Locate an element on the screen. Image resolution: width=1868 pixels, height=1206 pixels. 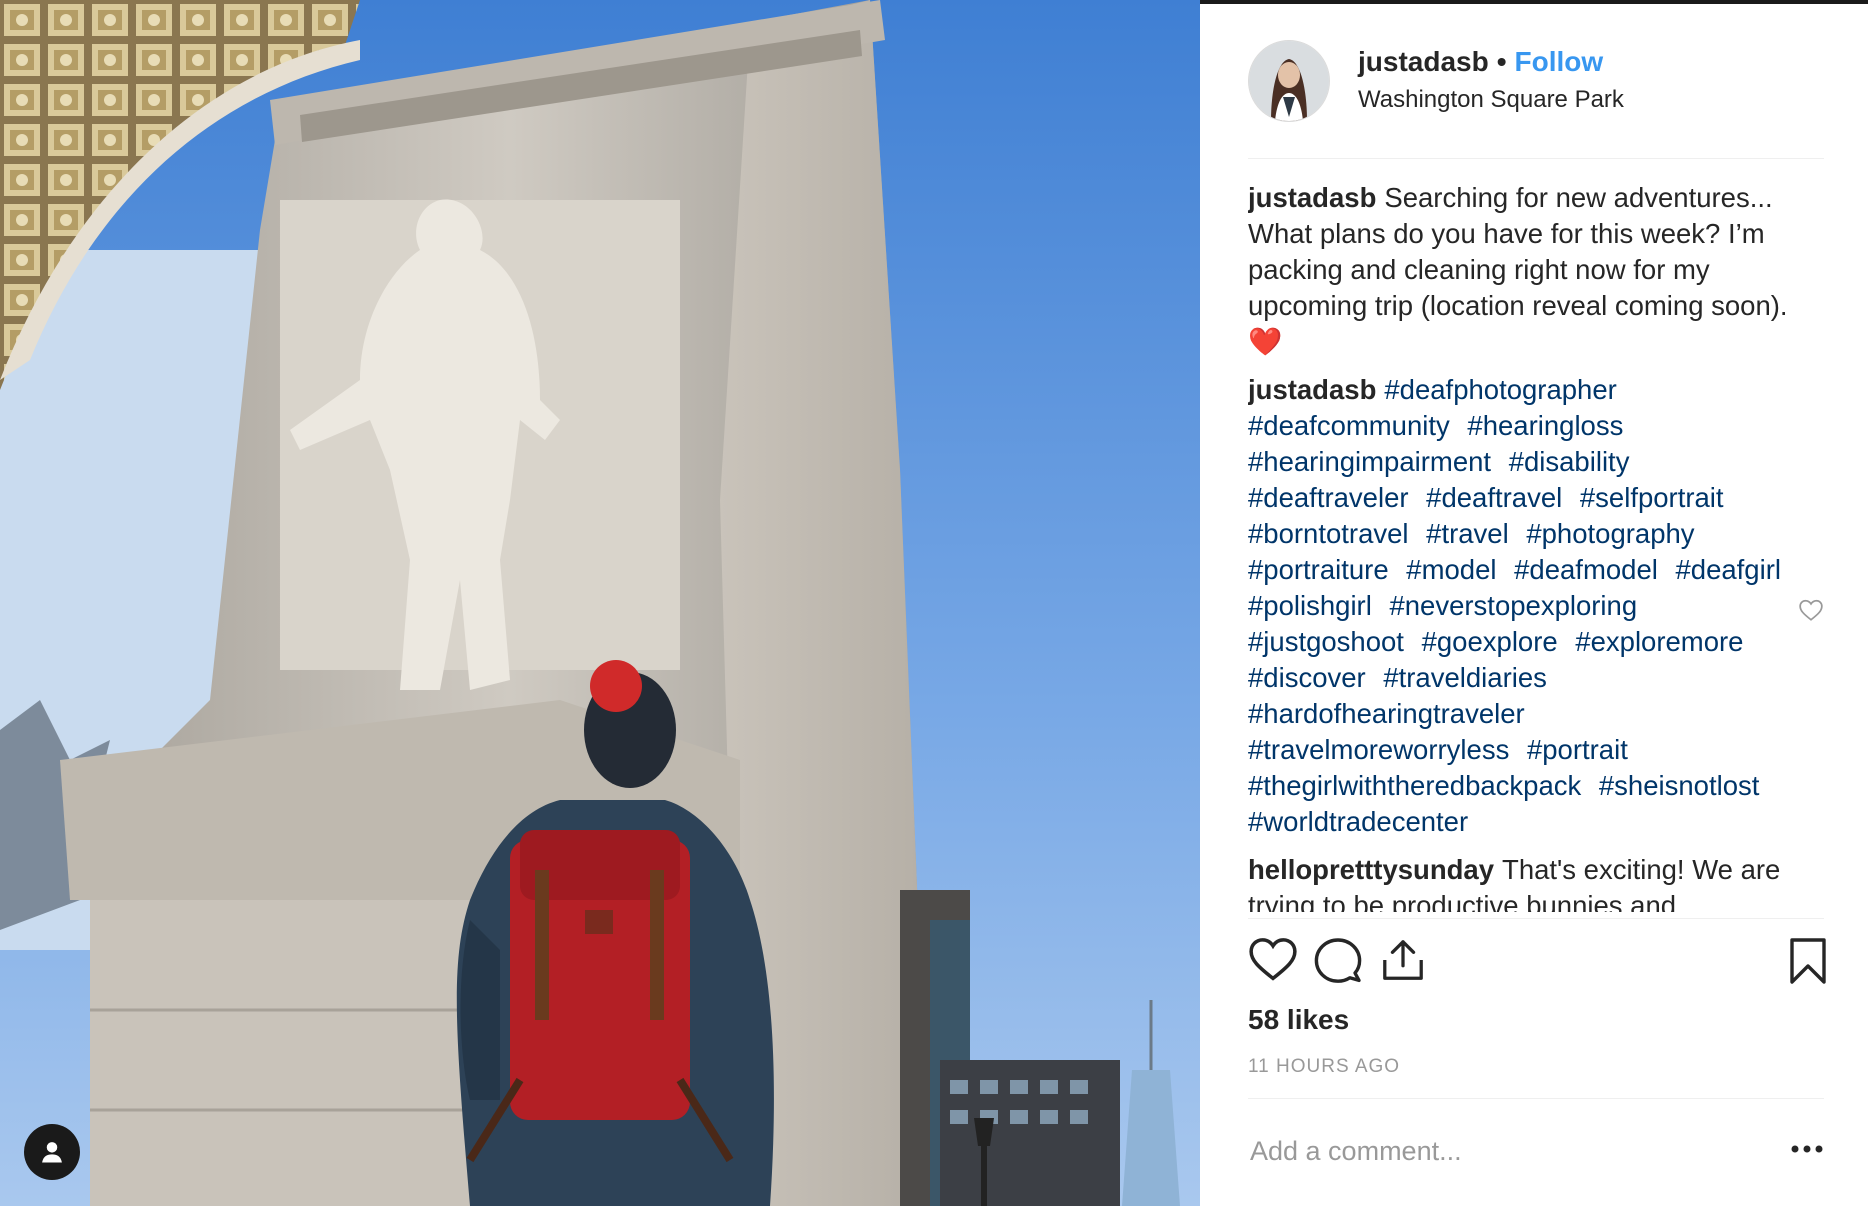
hashtag-link: #deafcommunity is located at coordinates (1349, 425).